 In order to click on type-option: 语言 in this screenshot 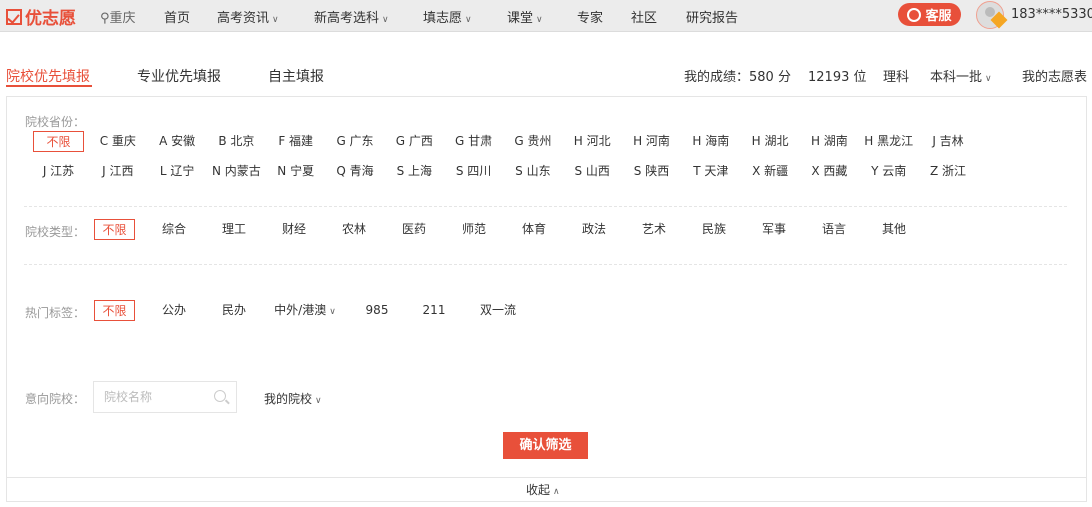, I will do `click(834, 229)`.